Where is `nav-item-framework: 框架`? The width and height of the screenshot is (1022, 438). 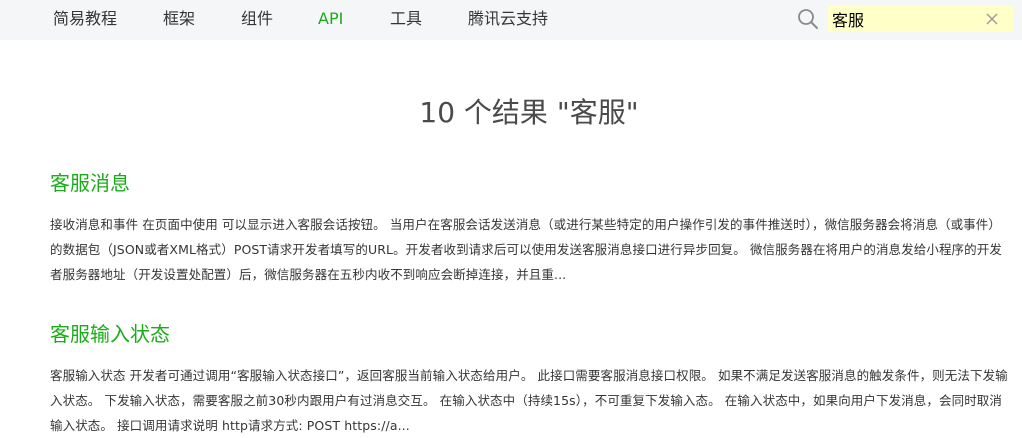 nav-item-framework: 框架 is located at coordinates (179, 19).